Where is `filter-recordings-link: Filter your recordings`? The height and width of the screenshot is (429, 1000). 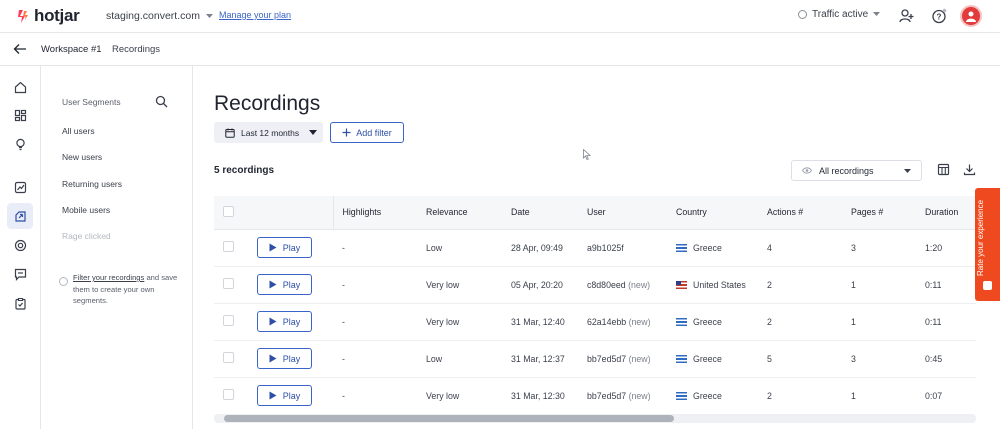 filter-recordings-link: Filter your recordings is located at coordinates (108, 277).